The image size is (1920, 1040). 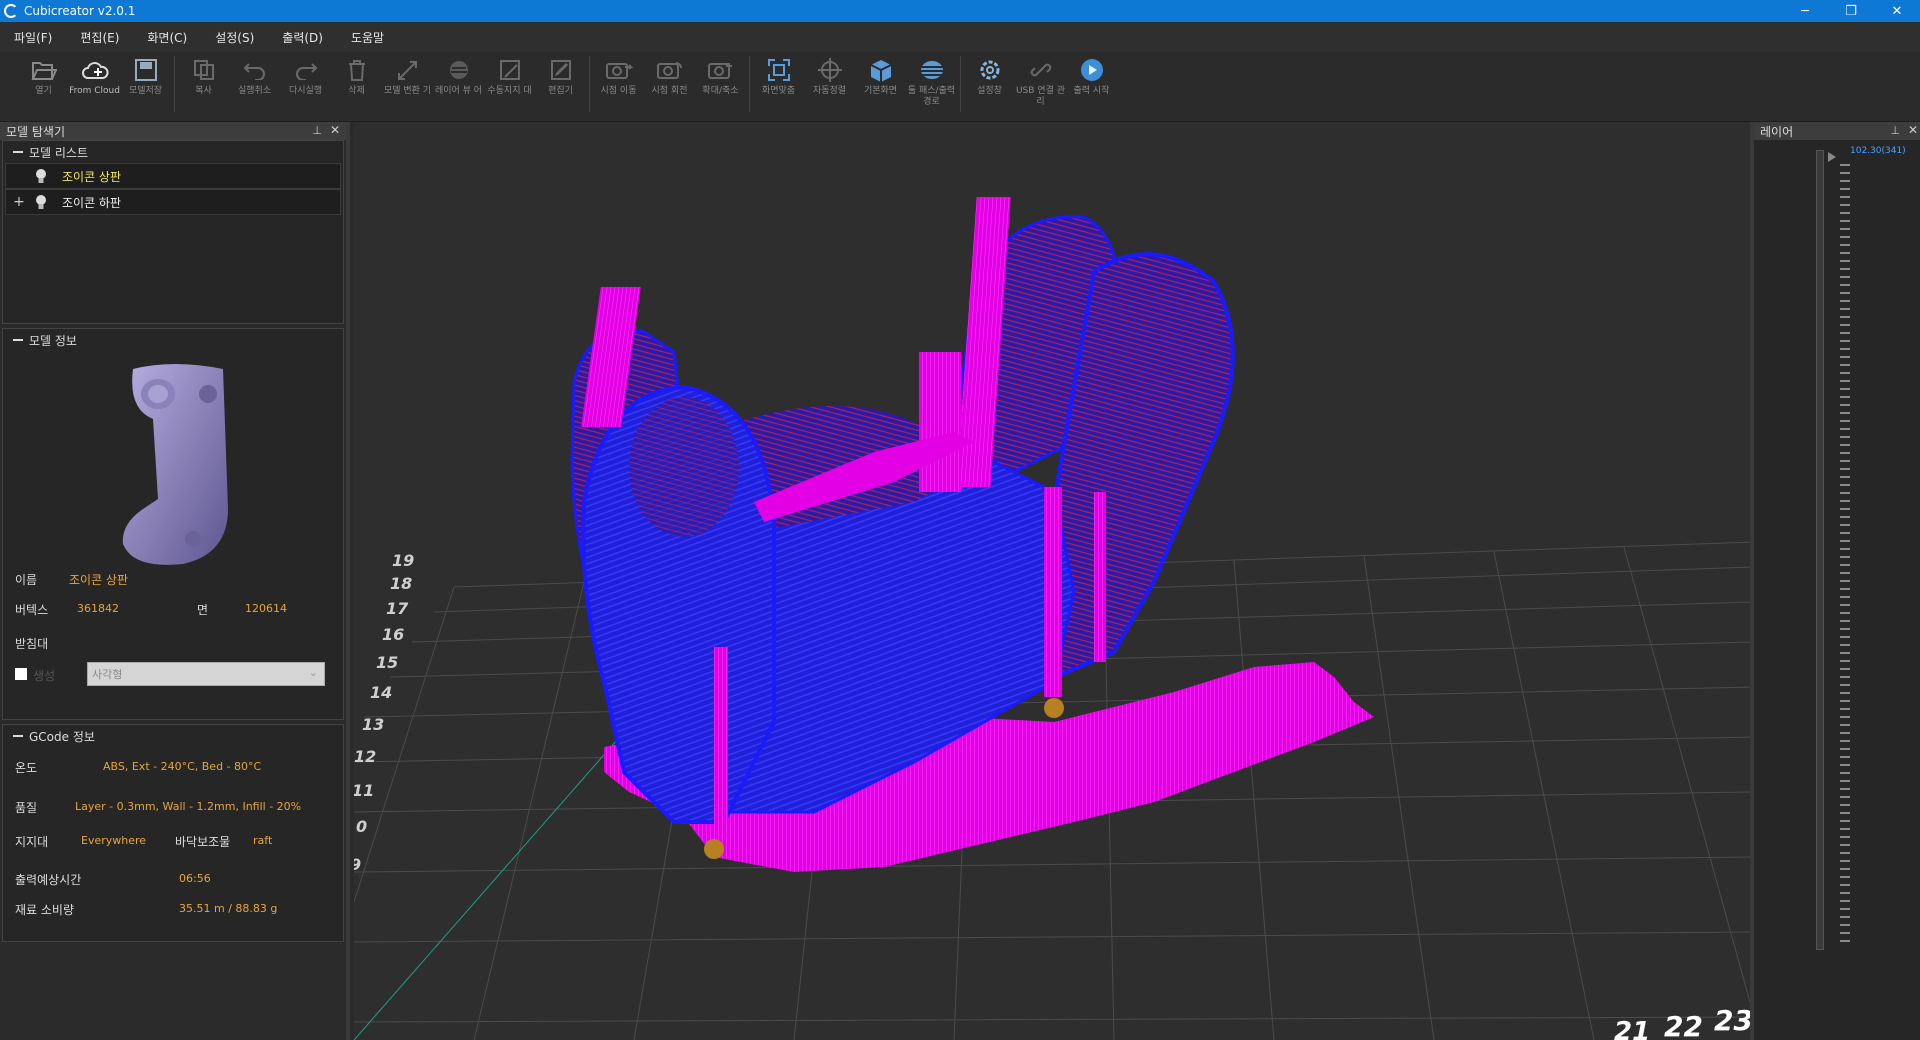 I want to click on layer-viewer-button: 레이어 뷰 어, so click(x=458, y=85).